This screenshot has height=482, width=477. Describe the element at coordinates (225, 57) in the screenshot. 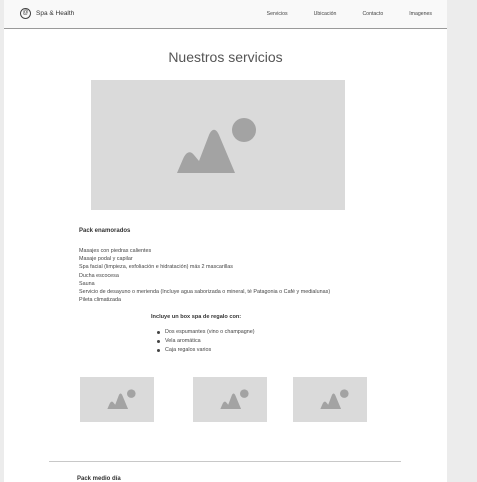

I see `page-title: Nuestros servicios` at that location.